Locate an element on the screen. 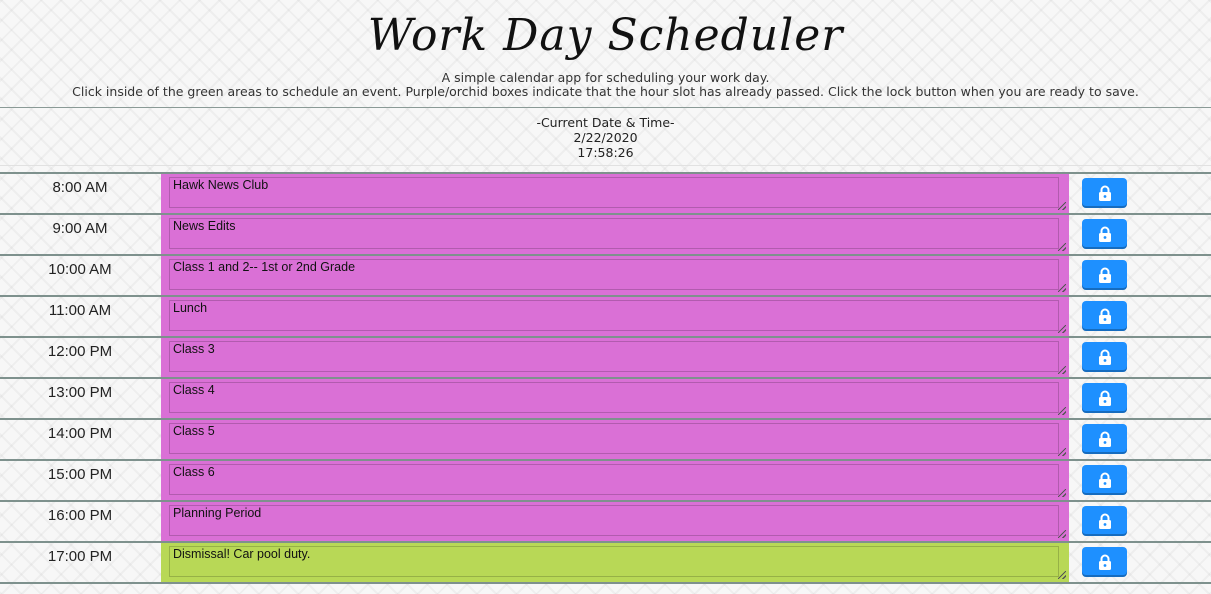  event-textarea: Class 6 is located at coordinates (614, 479).